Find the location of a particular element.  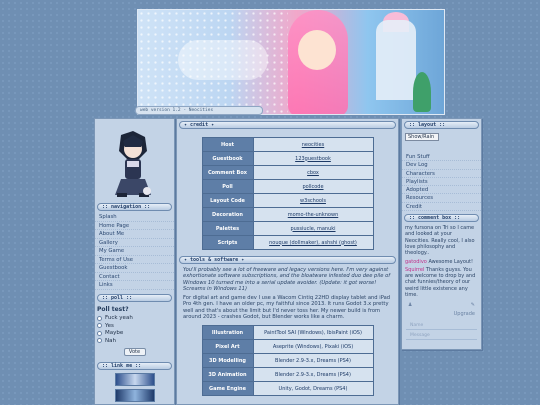

user-icon: ♟ is located at coordinates (410, 305).